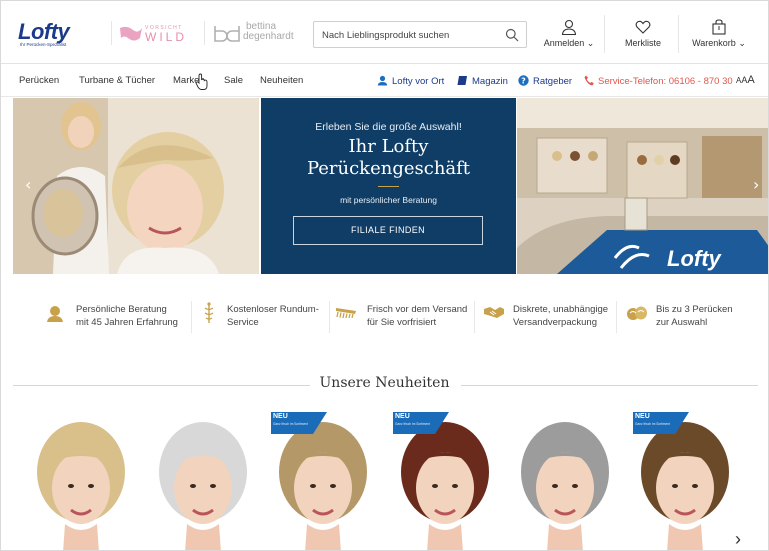 Image resolution: width=769 pixels, height=551 pixels. What do you see at coordinates (388, 127) in the screenshot?
I see `hero-kicker: Erleben Sie die große Auswahl!` at bounding box center [388, 127].